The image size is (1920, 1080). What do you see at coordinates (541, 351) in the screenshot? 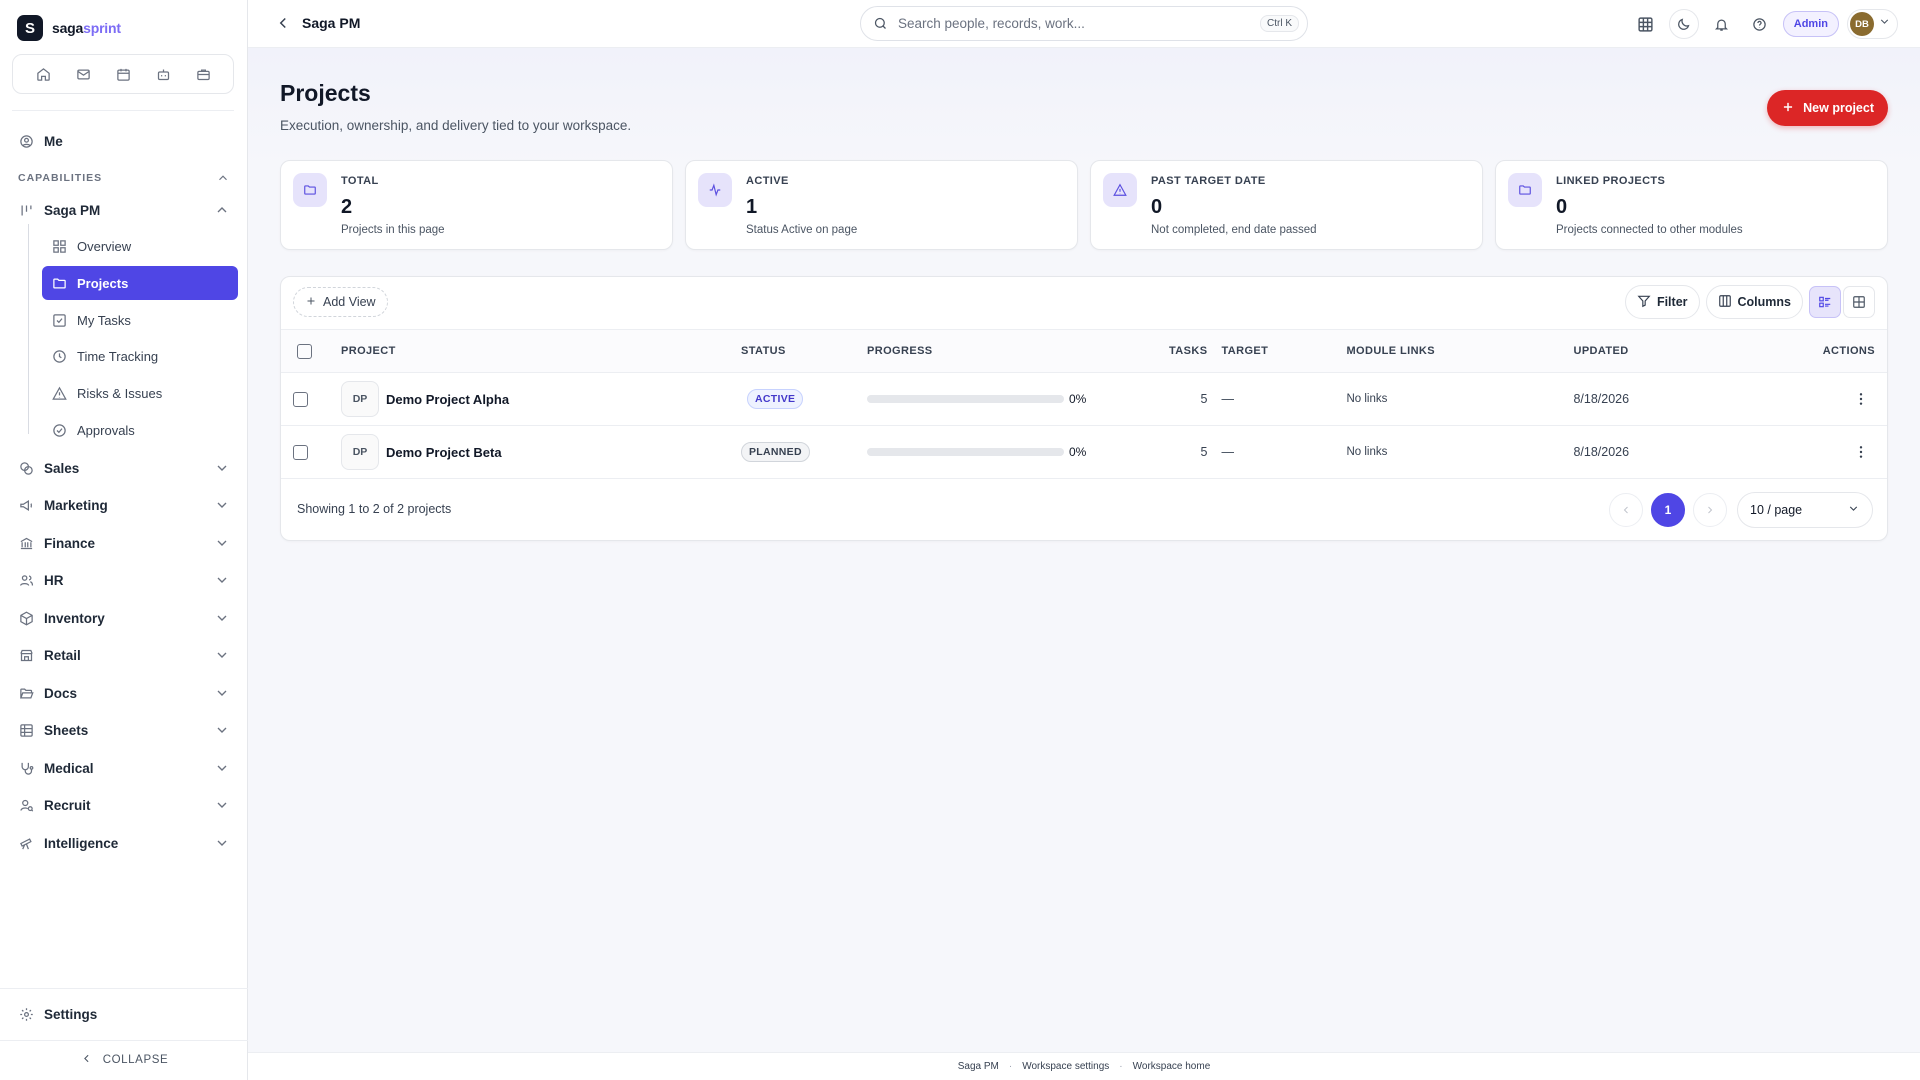
I see `col-project: PROJECT` at bounding box center [541, 351].